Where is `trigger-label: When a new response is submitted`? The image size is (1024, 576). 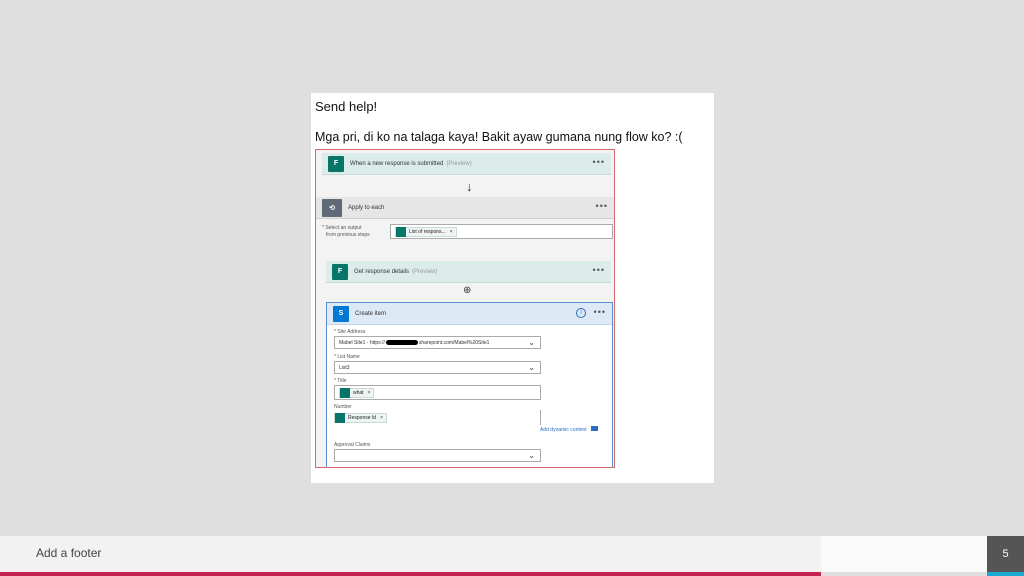 trigger-label: When a new response is submitted is located at coordinates (397, 163).